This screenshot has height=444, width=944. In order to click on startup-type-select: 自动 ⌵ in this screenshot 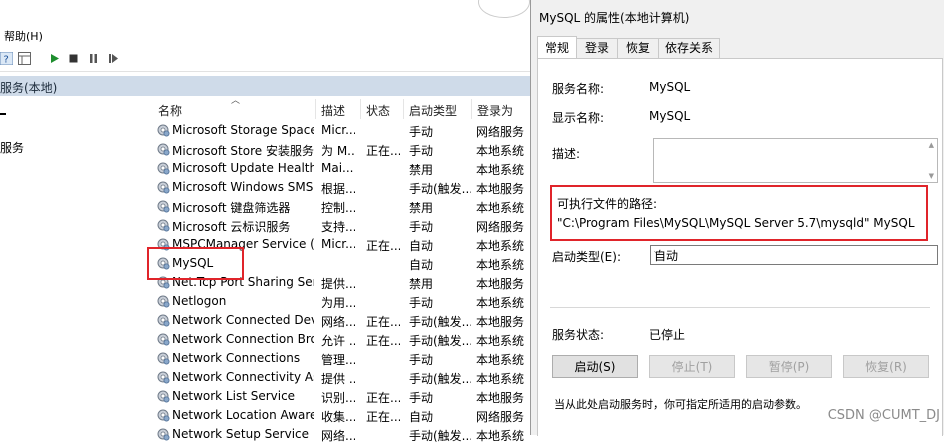, I will do `click(794, 255)`.